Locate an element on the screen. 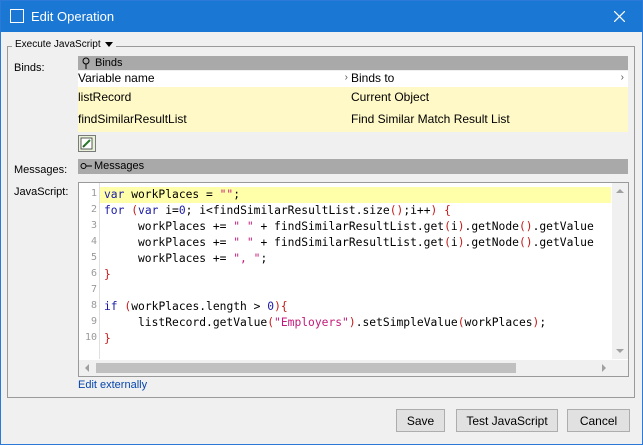  line-number: 8 is located at coordinates (93, 305).